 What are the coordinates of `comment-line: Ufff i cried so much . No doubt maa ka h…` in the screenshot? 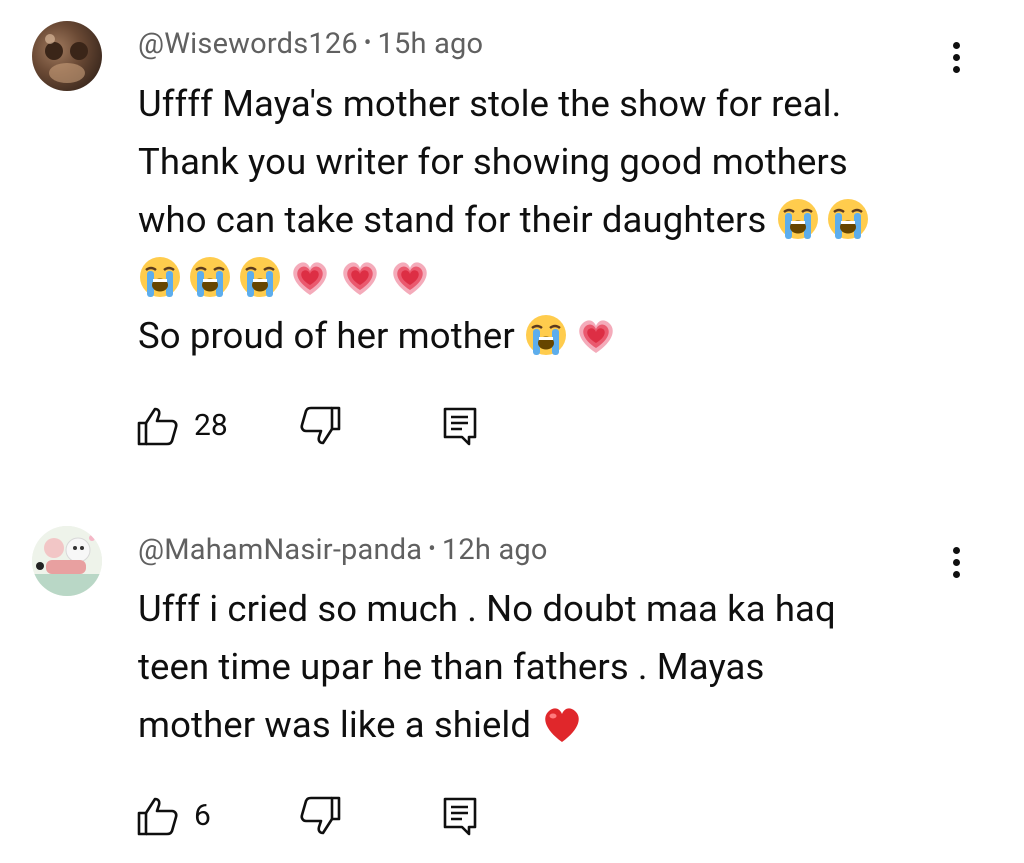 It's located at (487, 608).